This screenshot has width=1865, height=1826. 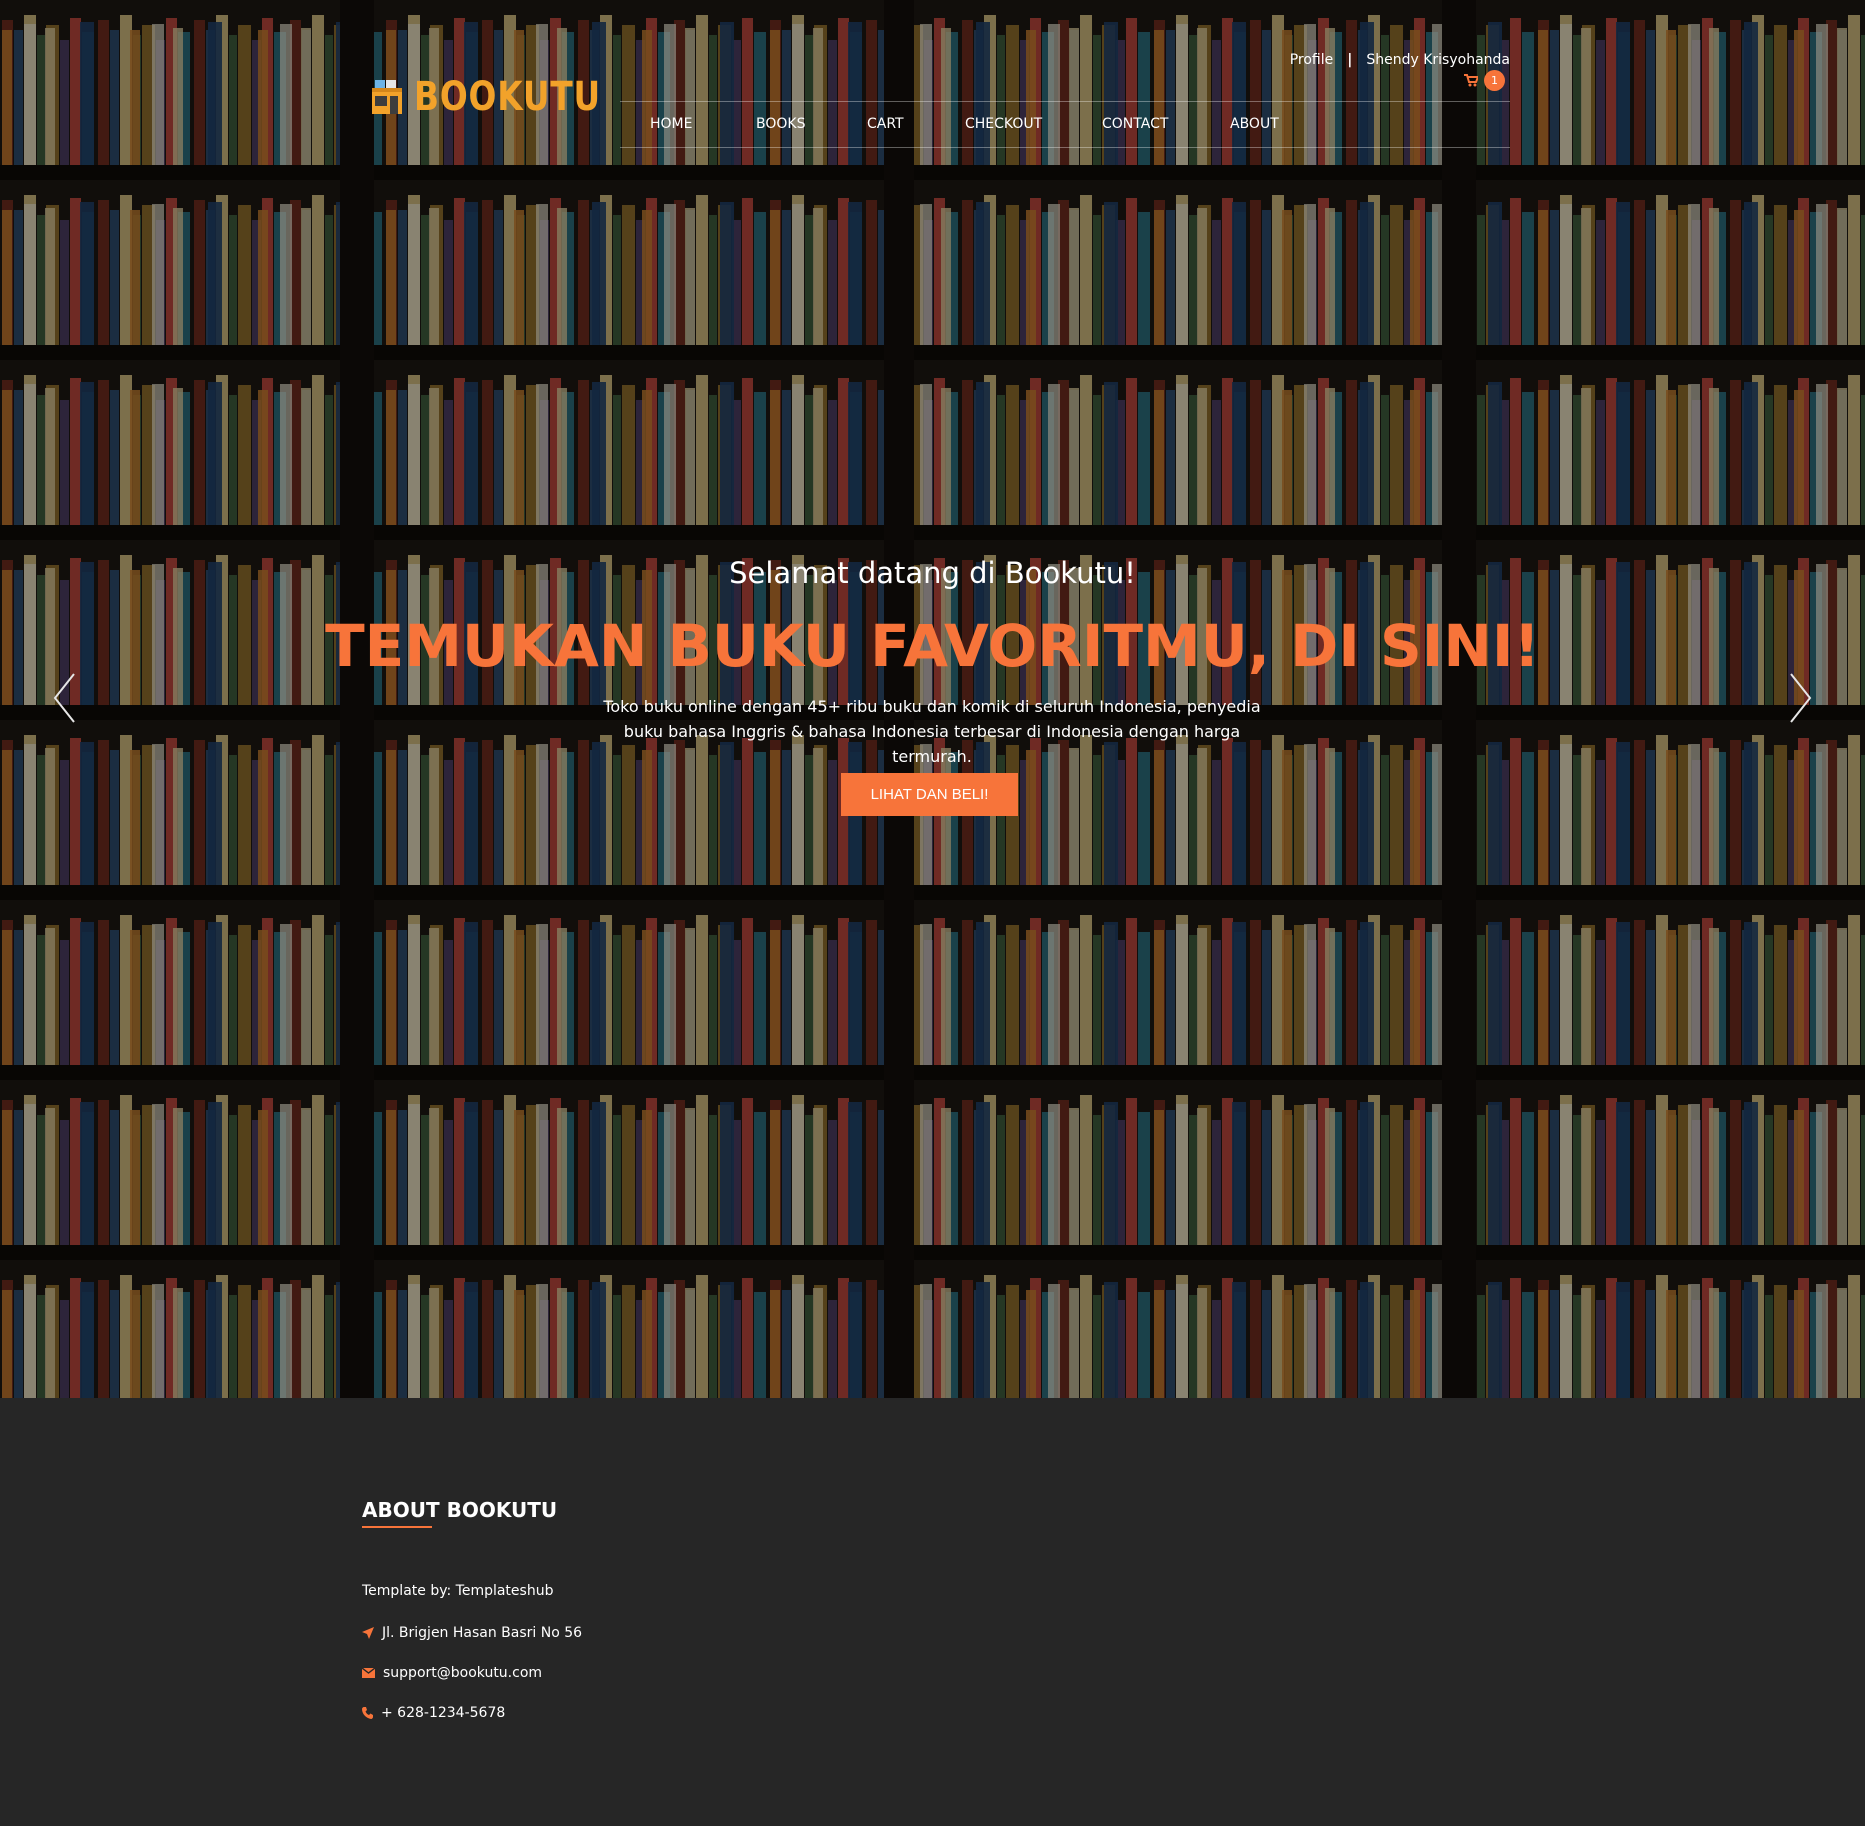 I want to click on hero-welcome: Selamat datang di Bookutu!, so click(x=932, y=573).